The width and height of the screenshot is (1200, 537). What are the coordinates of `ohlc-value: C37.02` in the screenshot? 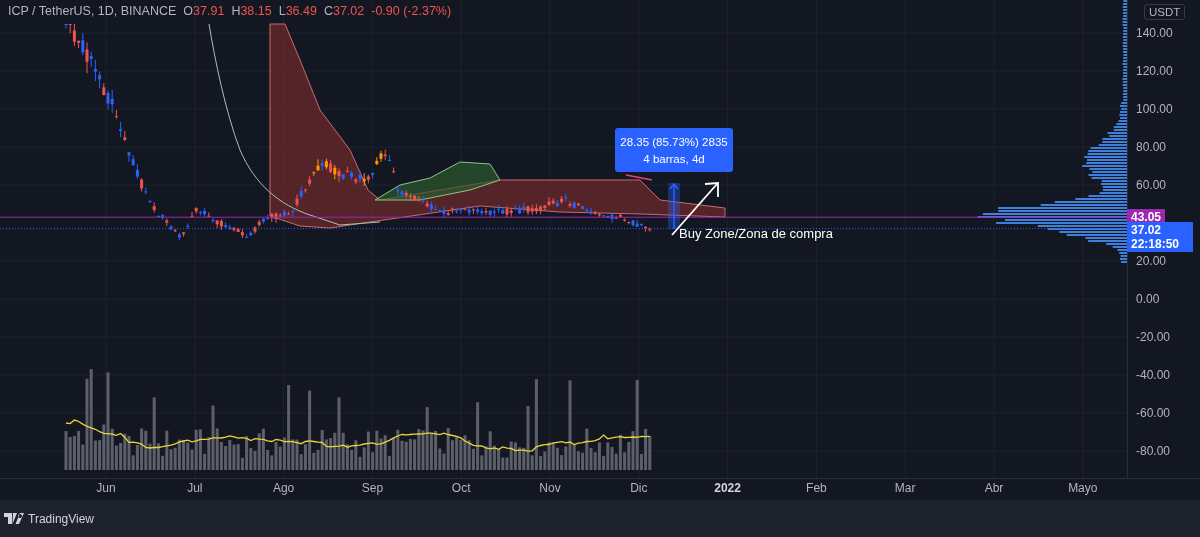 It's located at (344, 11).